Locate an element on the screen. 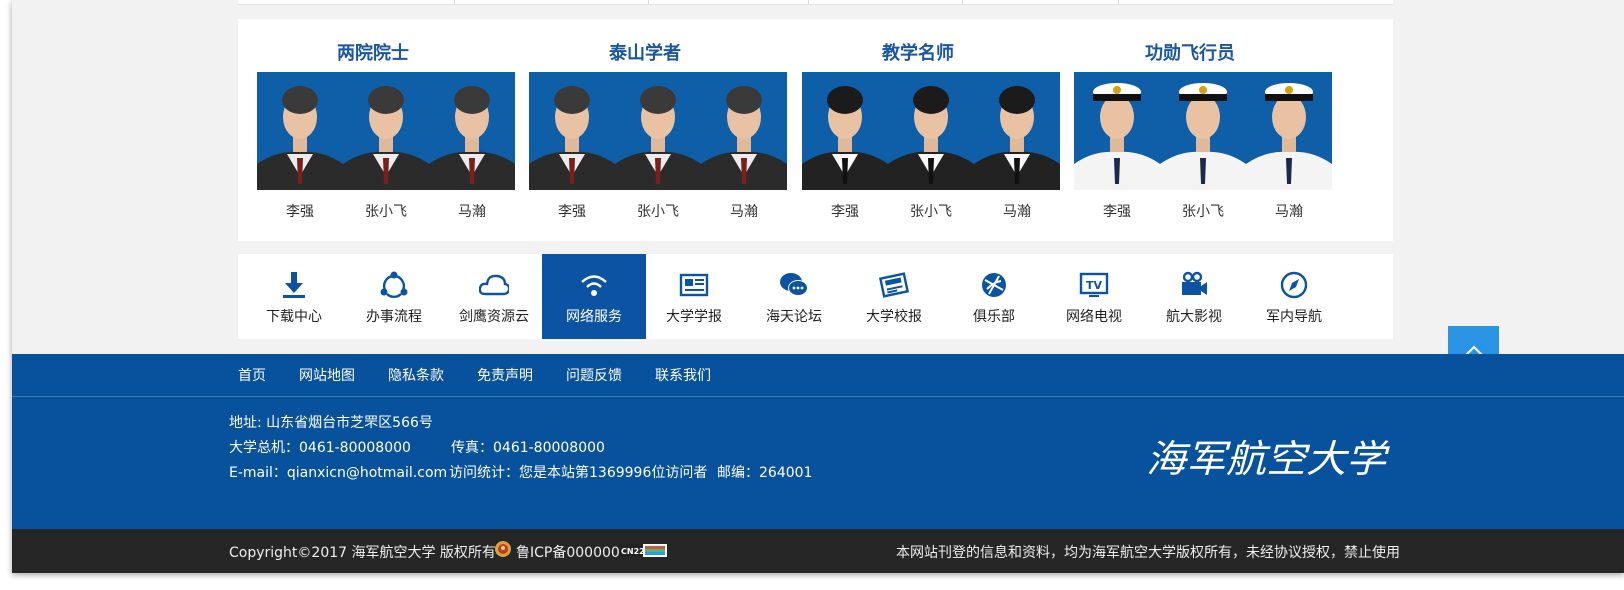 The image size is (1624, 590). police-badge-icon is located at coordinates (503, 551).